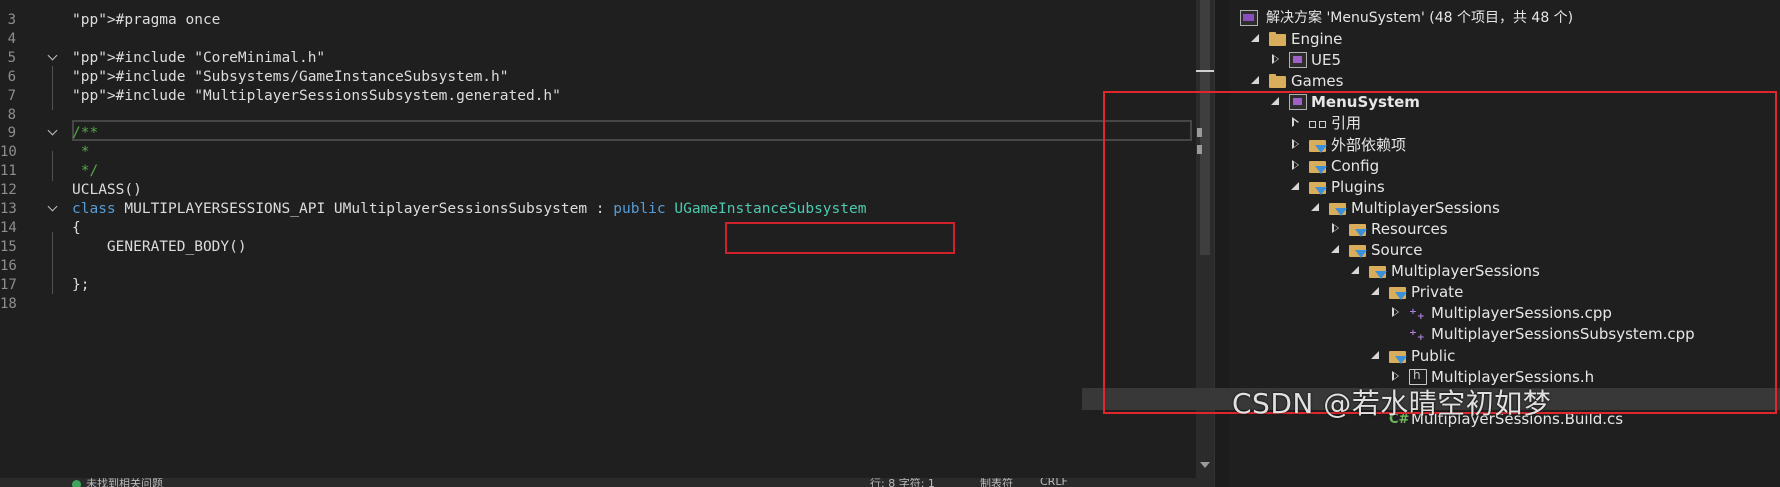 The height and width of the screenshot is (487, 1780). Describe the element at coordinates (146, 20) in the screenshot. I see `code-text: "pp">#pragma once` at that location.